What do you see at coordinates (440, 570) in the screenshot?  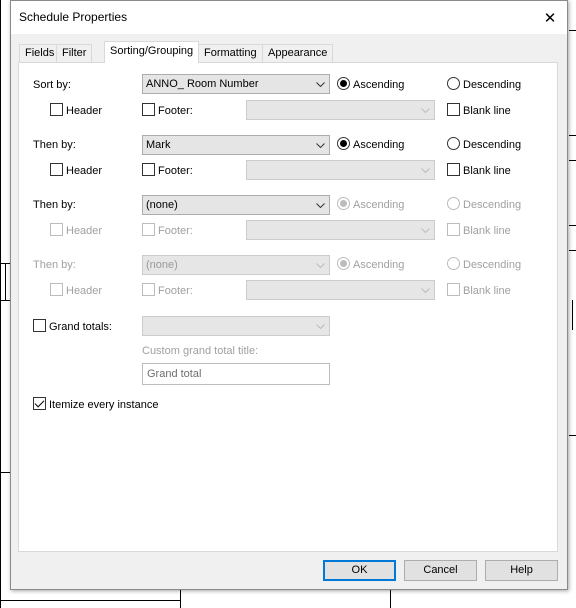 I see `cancel-button: Cancel` at bounding box center [440, 570].